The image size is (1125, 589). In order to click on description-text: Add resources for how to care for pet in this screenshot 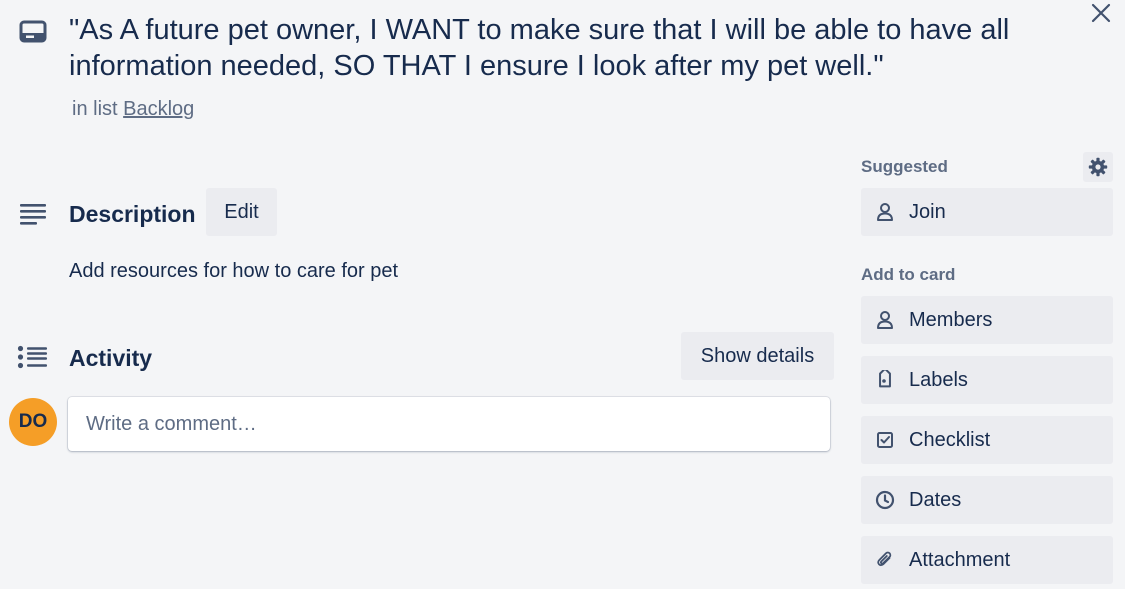, I will do `click(233, 271)`.